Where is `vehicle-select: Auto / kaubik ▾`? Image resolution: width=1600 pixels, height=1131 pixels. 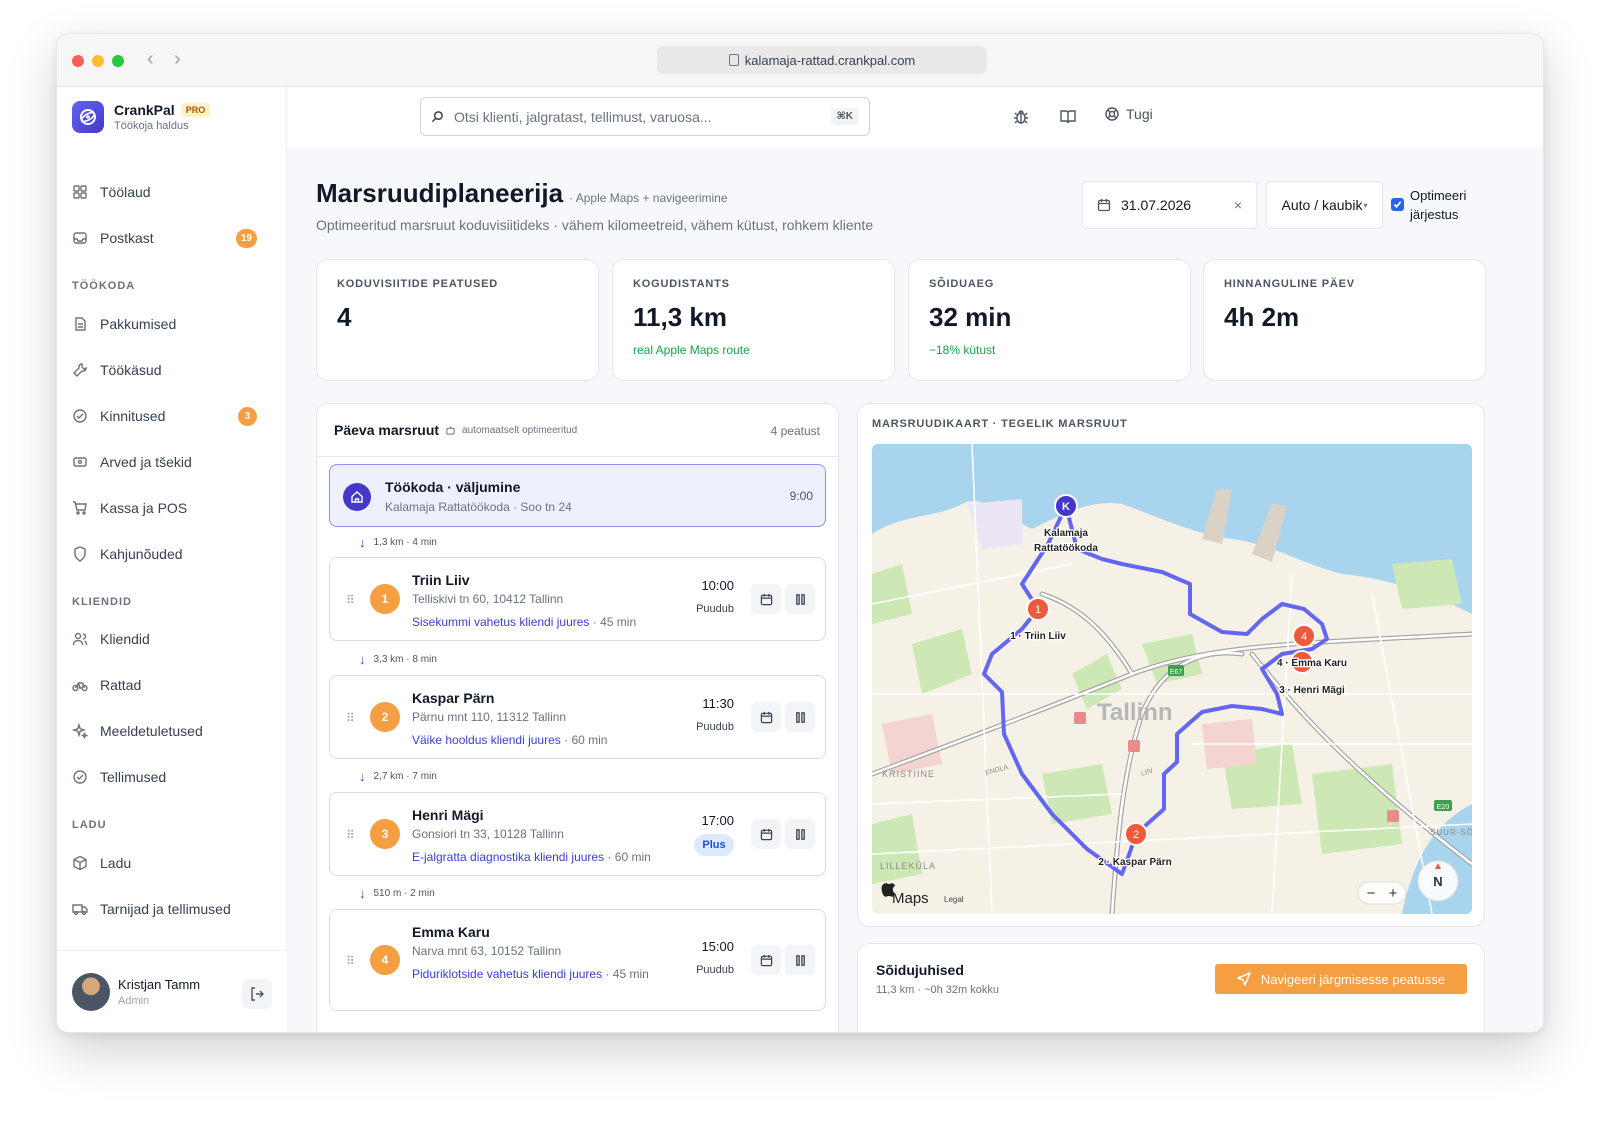
vehicle-select: Auto / kaubik ▾ is located at coordinates (1324, 205).